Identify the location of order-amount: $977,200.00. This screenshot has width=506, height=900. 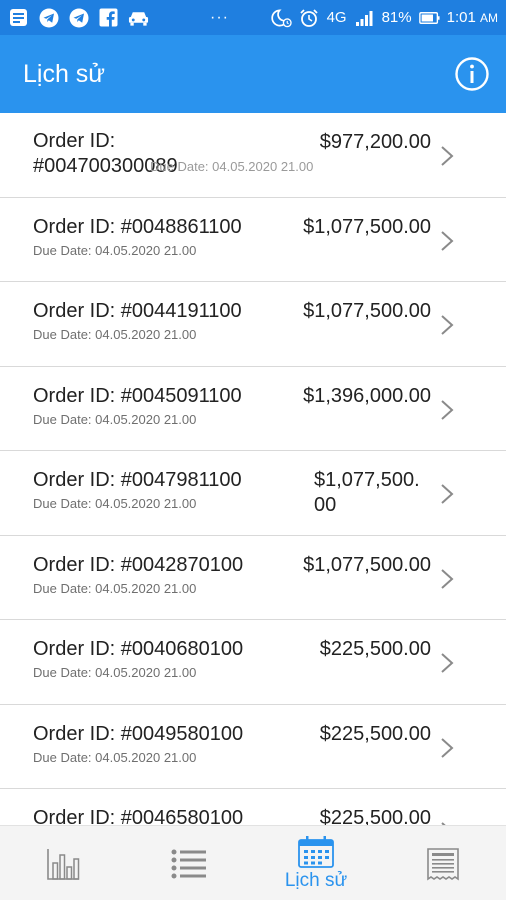
(375, 142).